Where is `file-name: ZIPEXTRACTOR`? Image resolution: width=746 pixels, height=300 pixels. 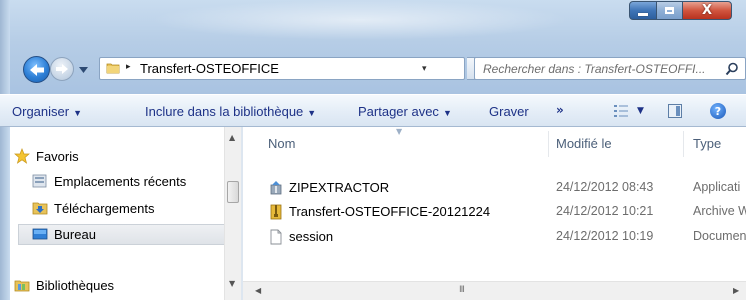
file-name: ZIPEXTRACTOR is located at coordinates (339, 187).